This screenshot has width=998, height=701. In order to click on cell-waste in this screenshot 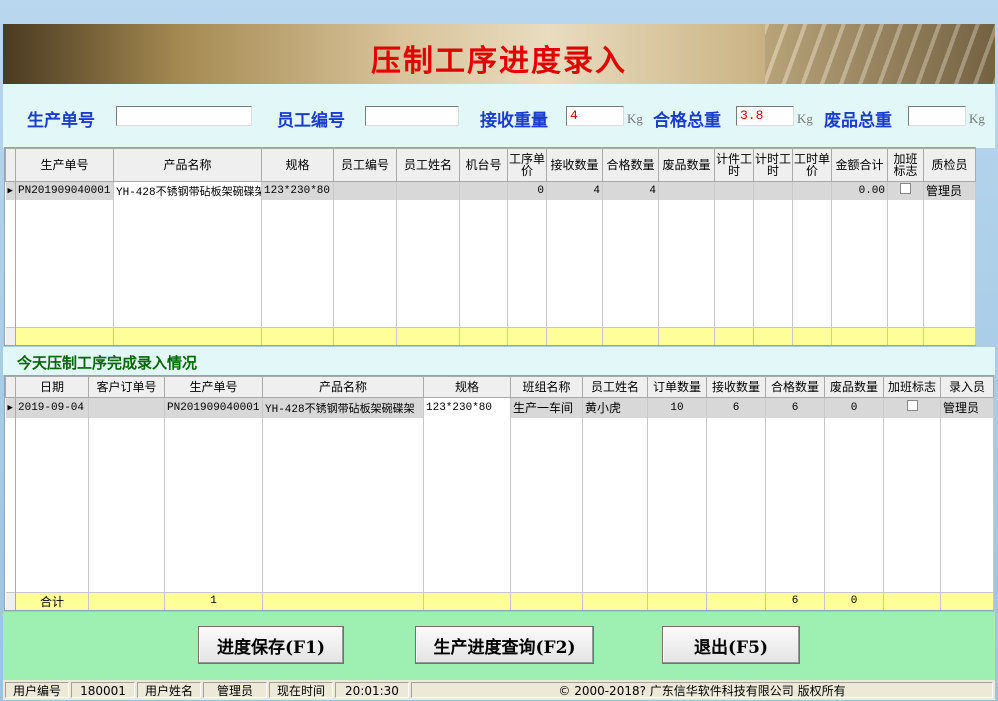, I will do `click(686, 190)`.